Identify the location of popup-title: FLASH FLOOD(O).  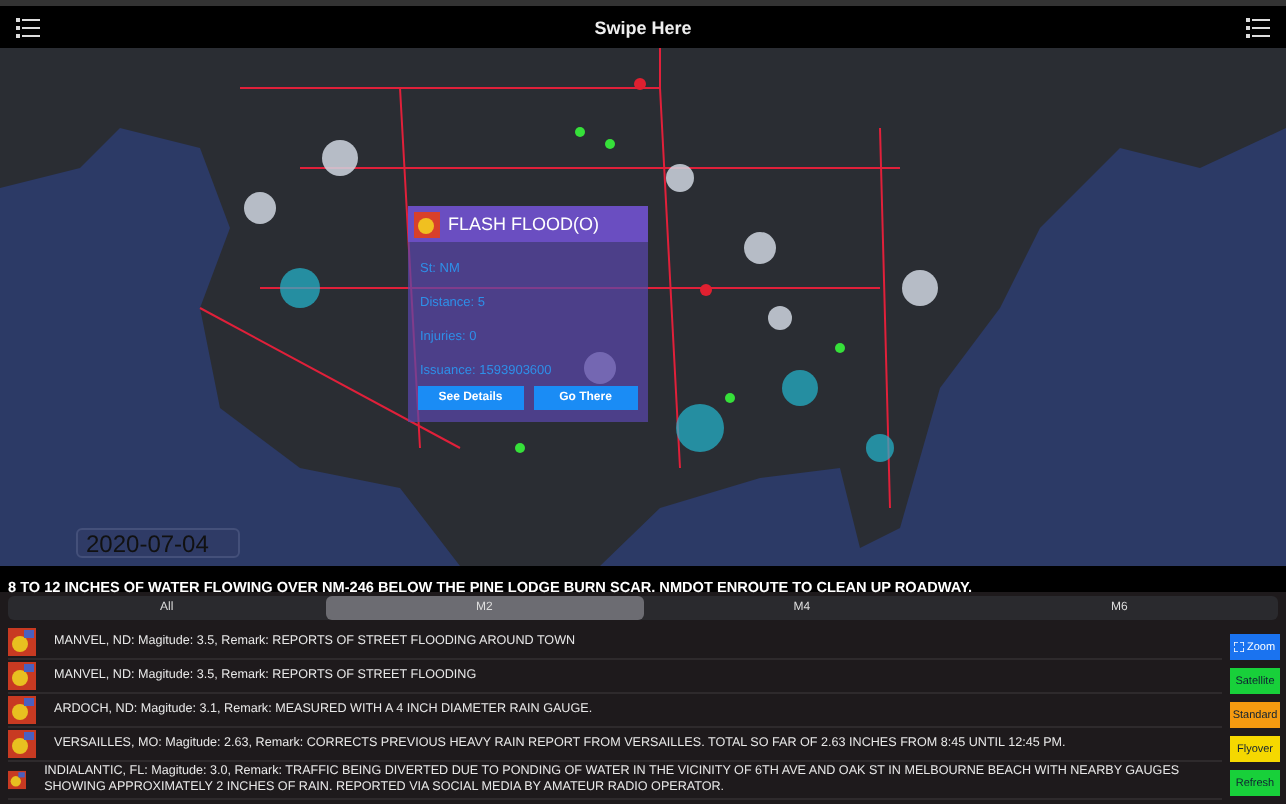
(524, 224).